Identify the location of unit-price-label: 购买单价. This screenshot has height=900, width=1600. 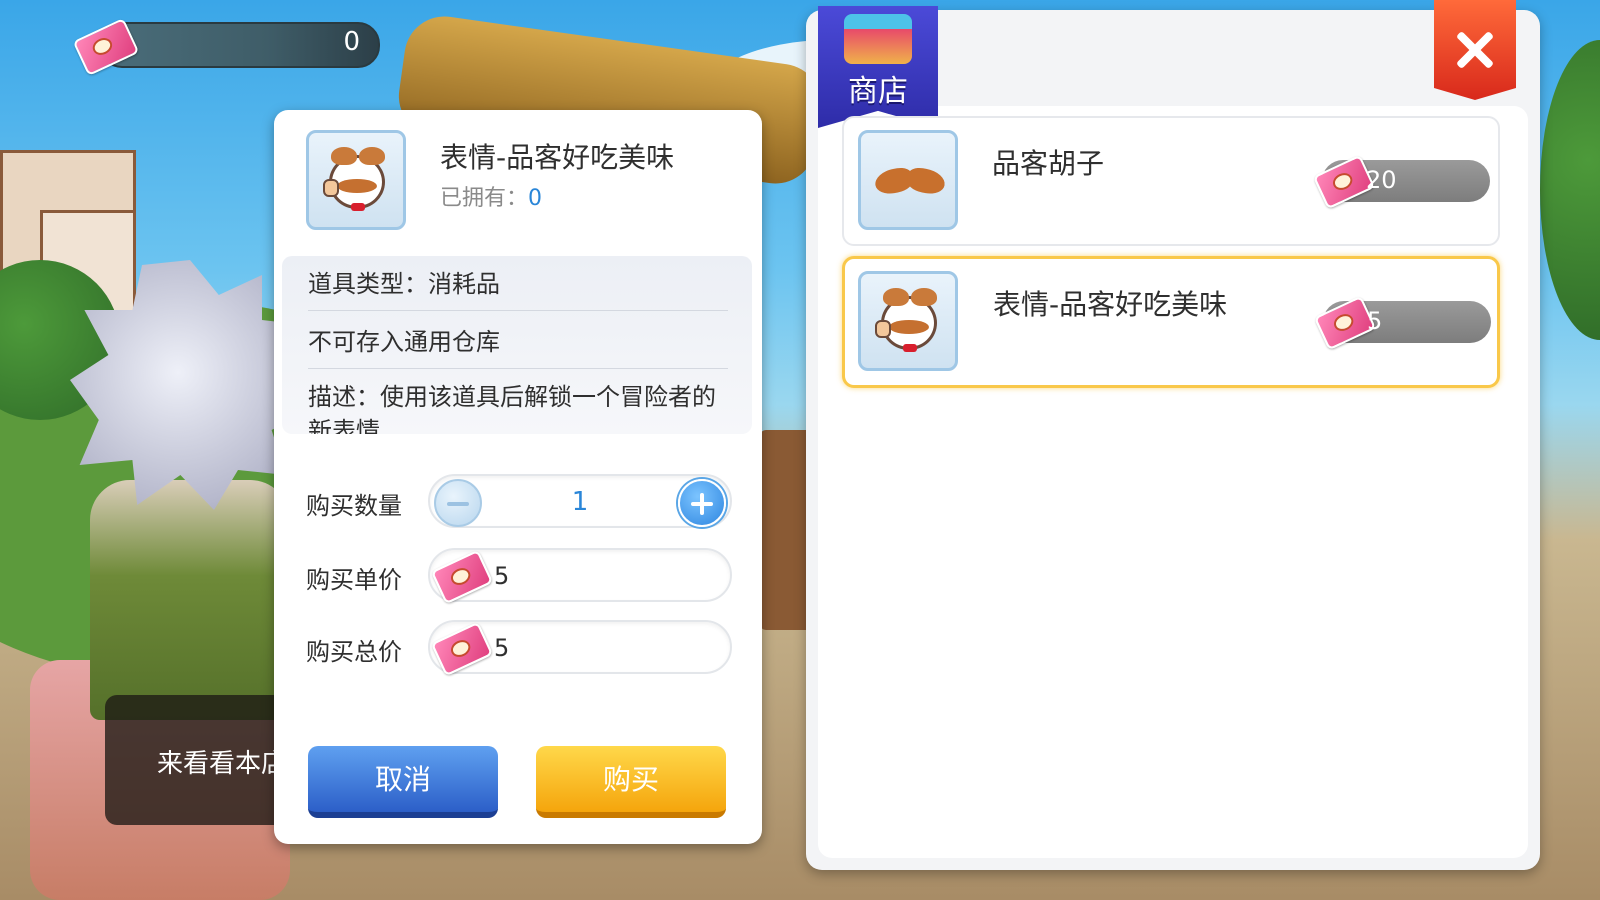
(354, 580).